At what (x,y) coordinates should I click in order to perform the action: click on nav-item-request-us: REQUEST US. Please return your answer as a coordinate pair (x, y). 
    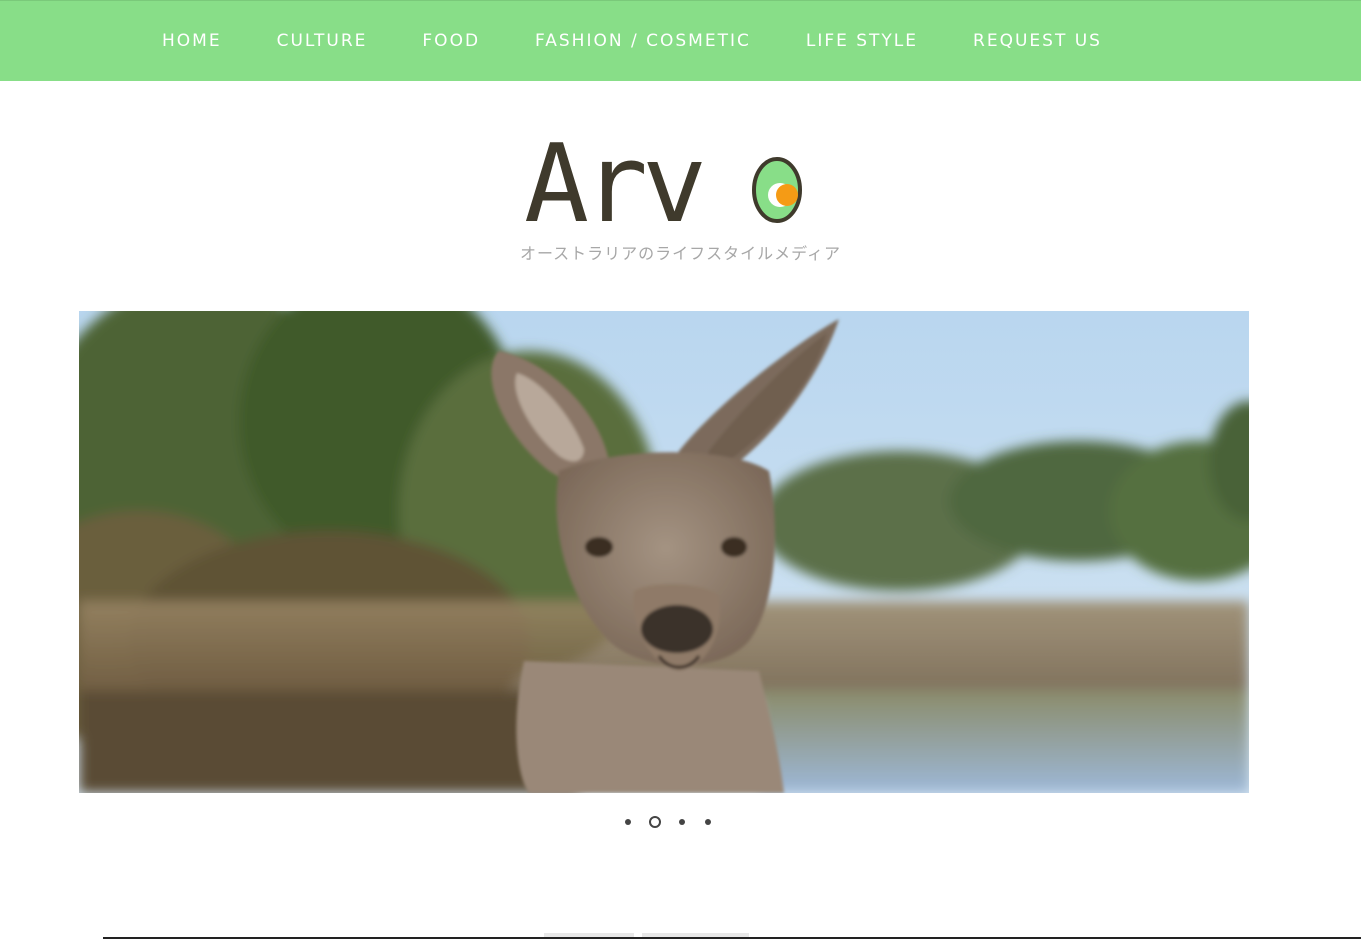
    Looking at the image, I should click on (1037, 41).